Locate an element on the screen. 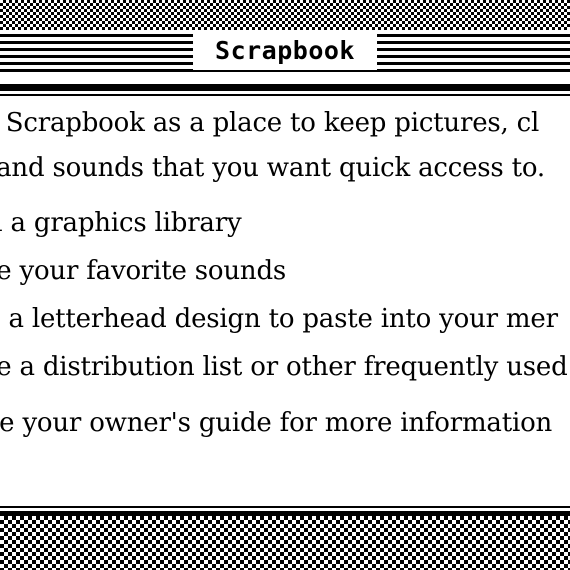 This screenshot has width=570, height=570. window-title-text: Scrapbook is located at coordinates (285, 50).